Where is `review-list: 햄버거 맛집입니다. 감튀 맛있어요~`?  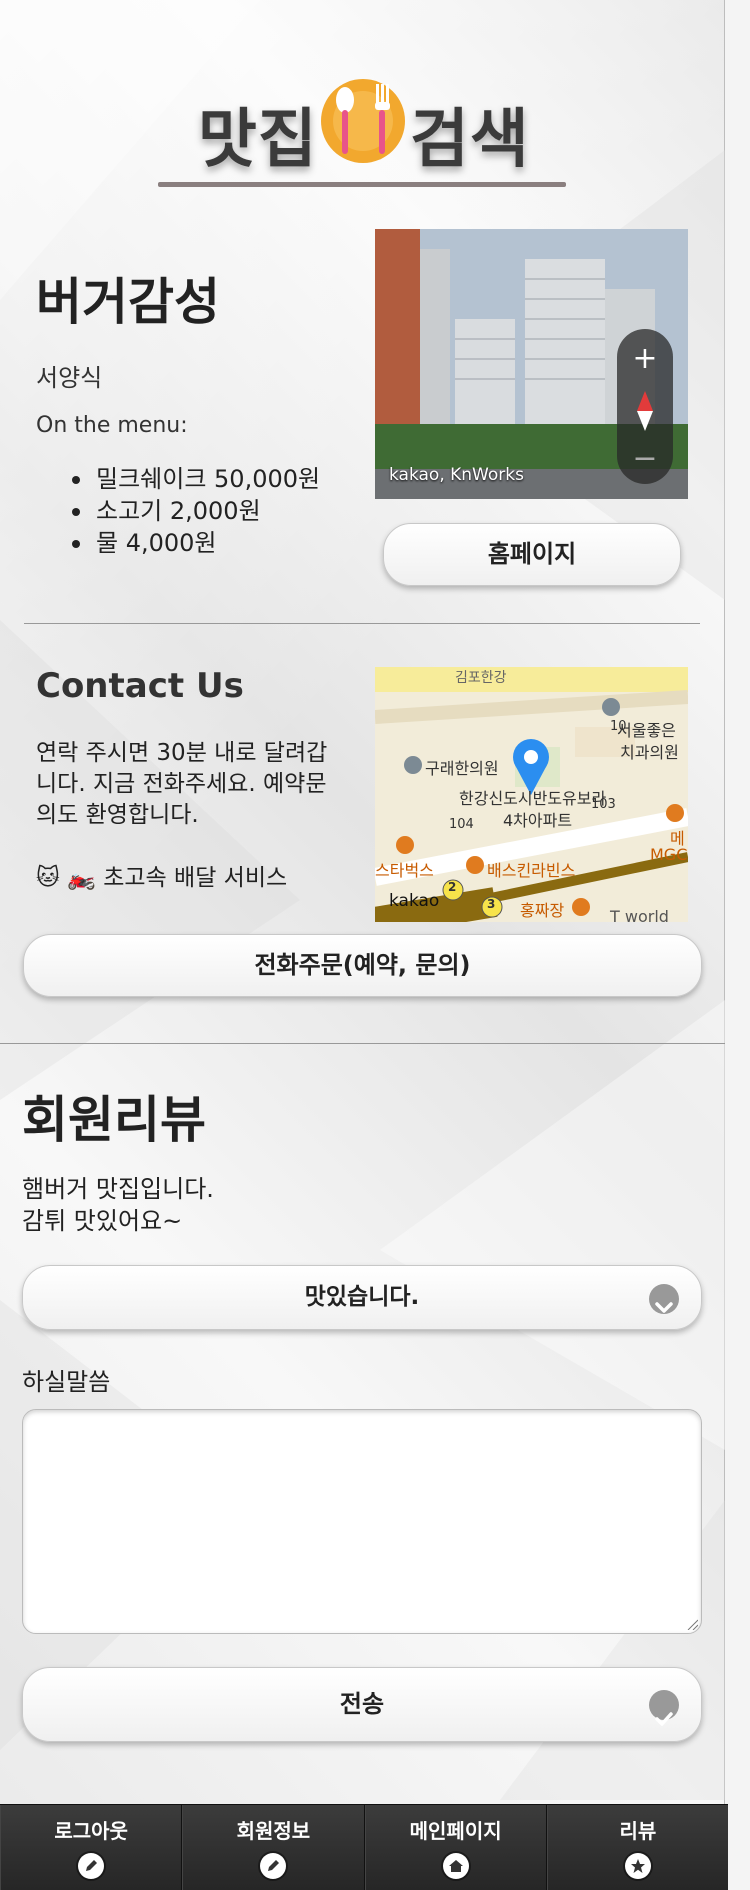 review-list: 햄버거 맛집입니다. 감튀 맛있어요~ is located at coordinates (118, 1205).